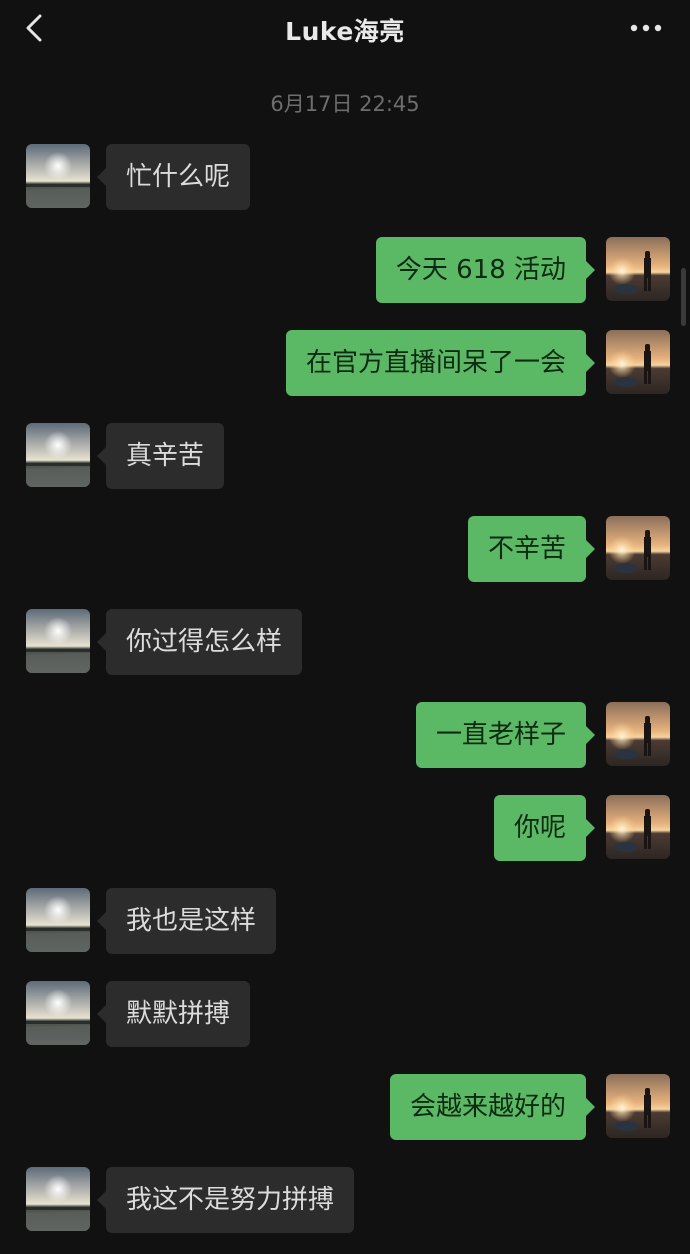  Describe the element at coordinates (173, 1014) in the screenshot. I see `message-bubble: 默默拼搏` at that location.